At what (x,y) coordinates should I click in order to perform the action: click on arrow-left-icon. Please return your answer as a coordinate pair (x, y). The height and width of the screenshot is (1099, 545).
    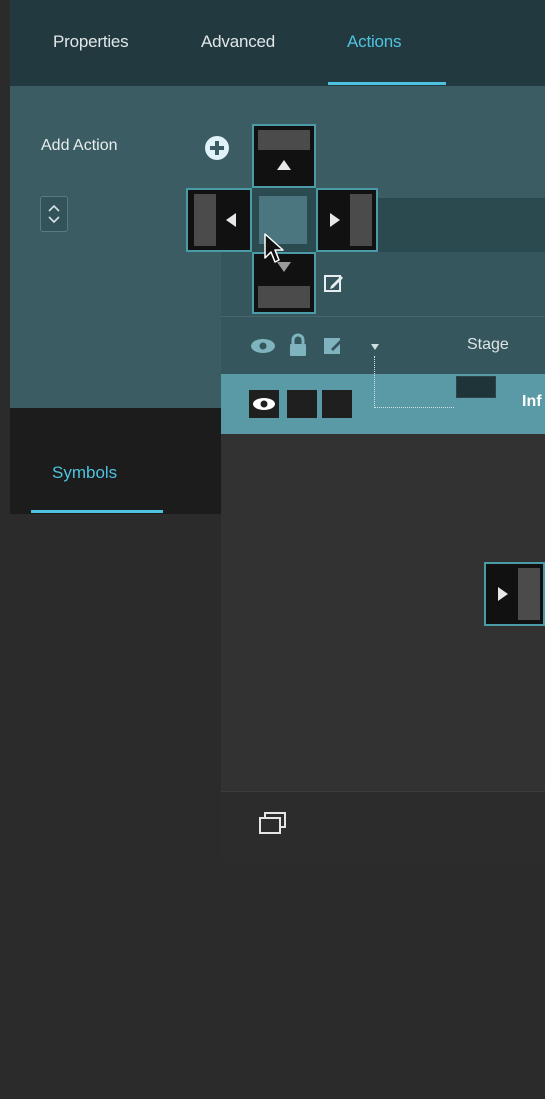
    Looking at the image, I should click on (231, 220).